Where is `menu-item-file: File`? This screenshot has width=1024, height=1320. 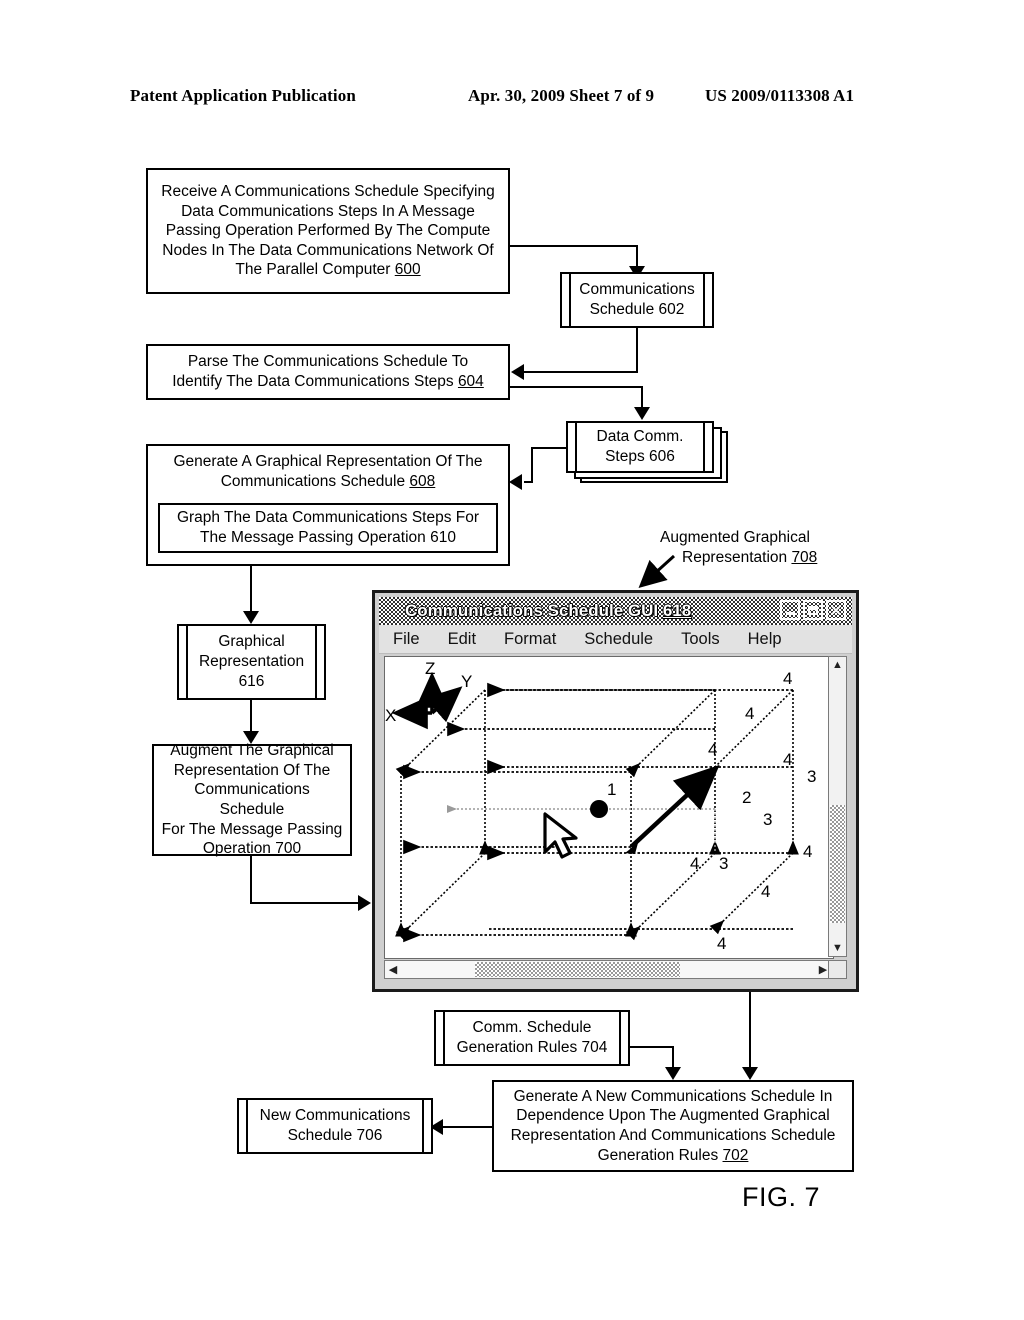 menu-item-file: File is located at coordinates (406, 639).